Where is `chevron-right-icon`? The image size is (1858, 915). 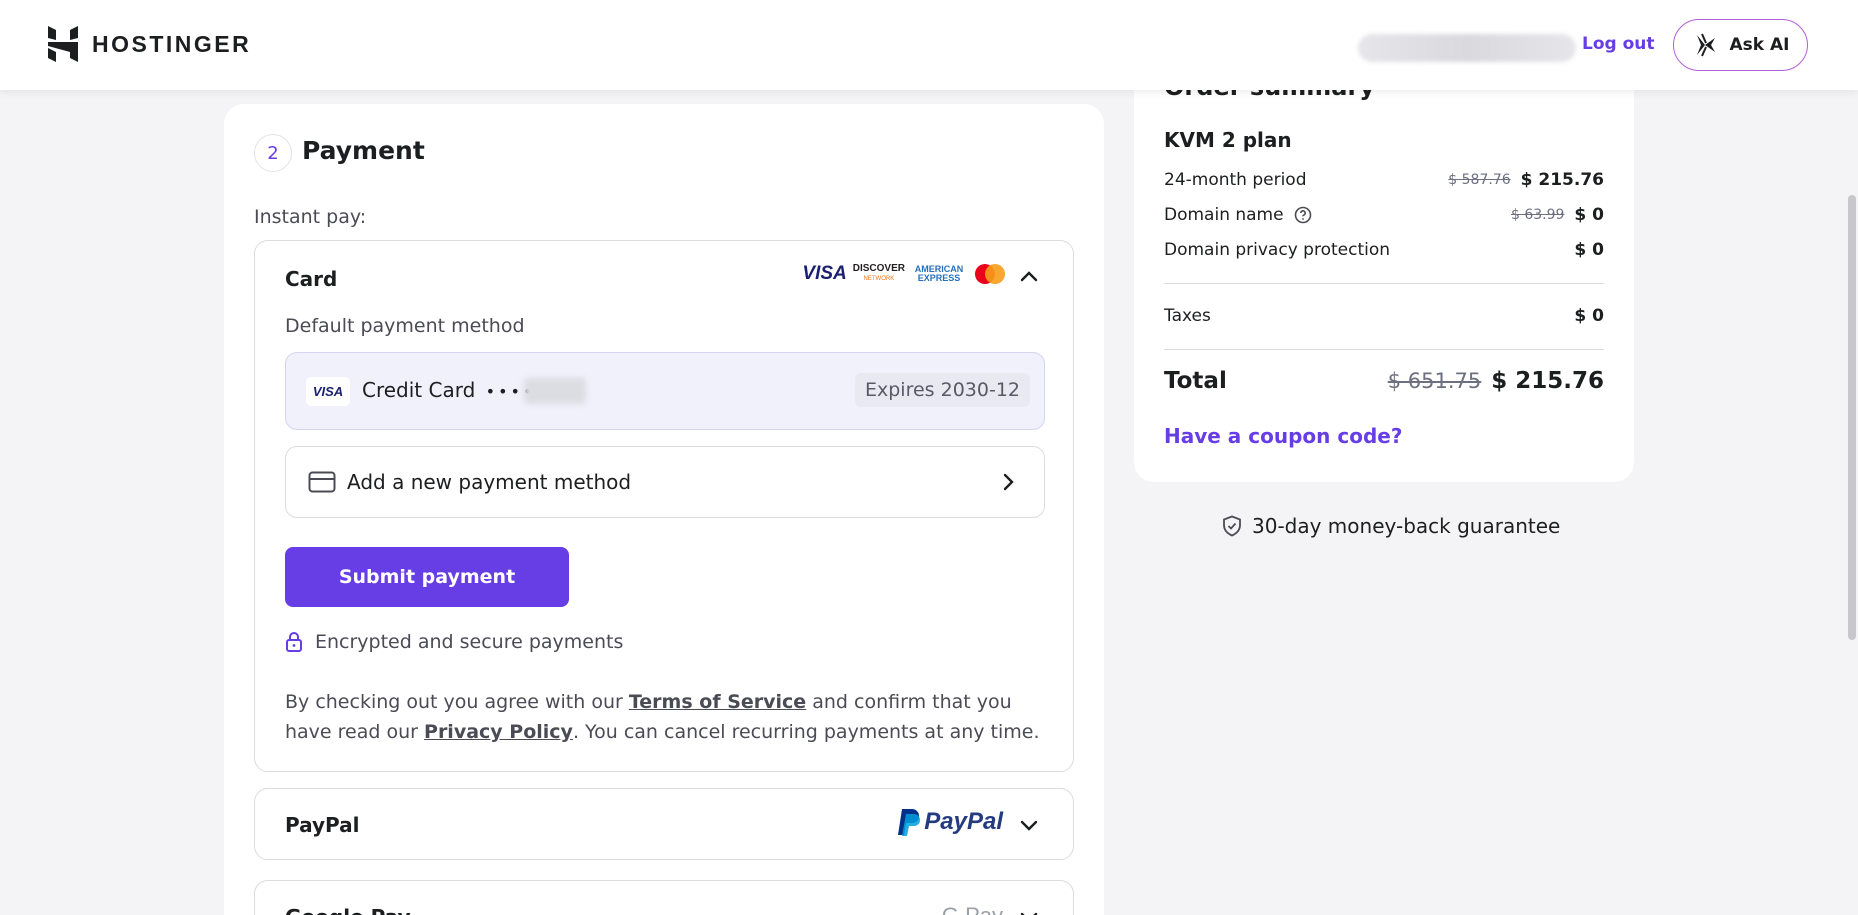
chevron-right-icon is located at coordinates (1008, 482).